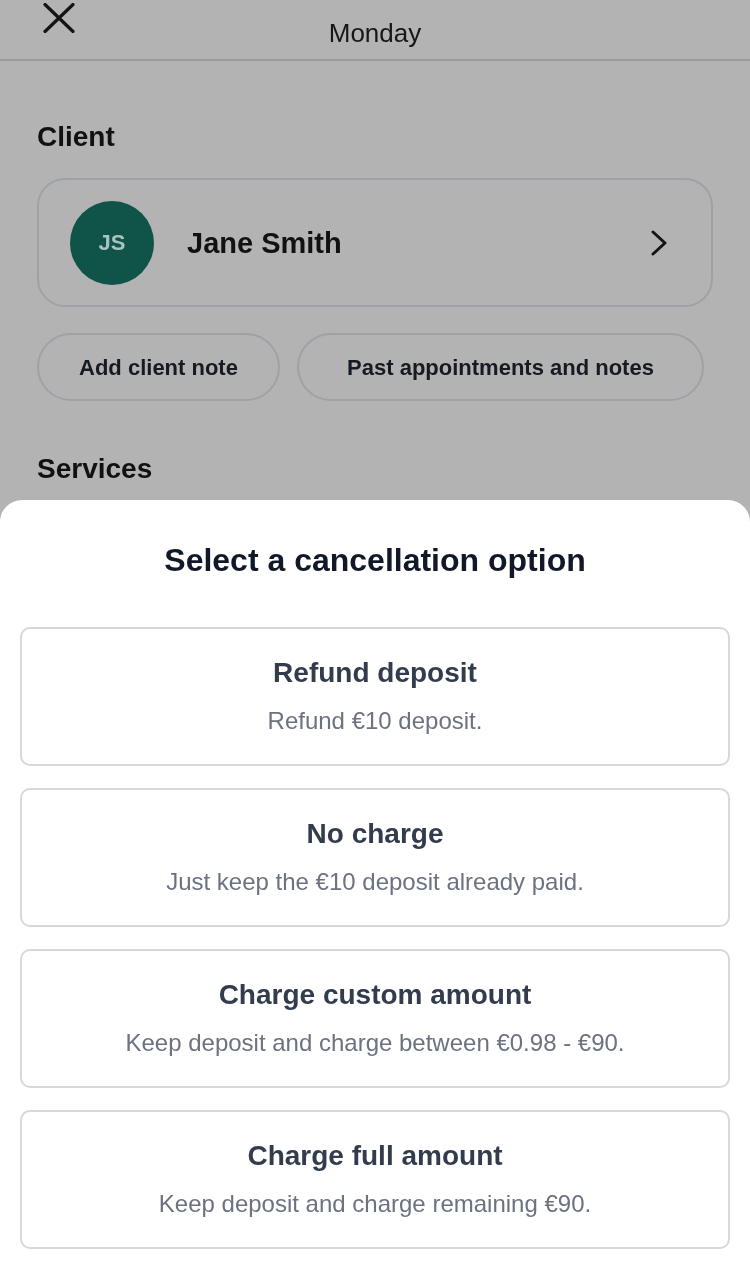  Describe the element at coordinates (375, 721) in the screenshot. I see `option-description: Refund €10 deposit.` at that location.